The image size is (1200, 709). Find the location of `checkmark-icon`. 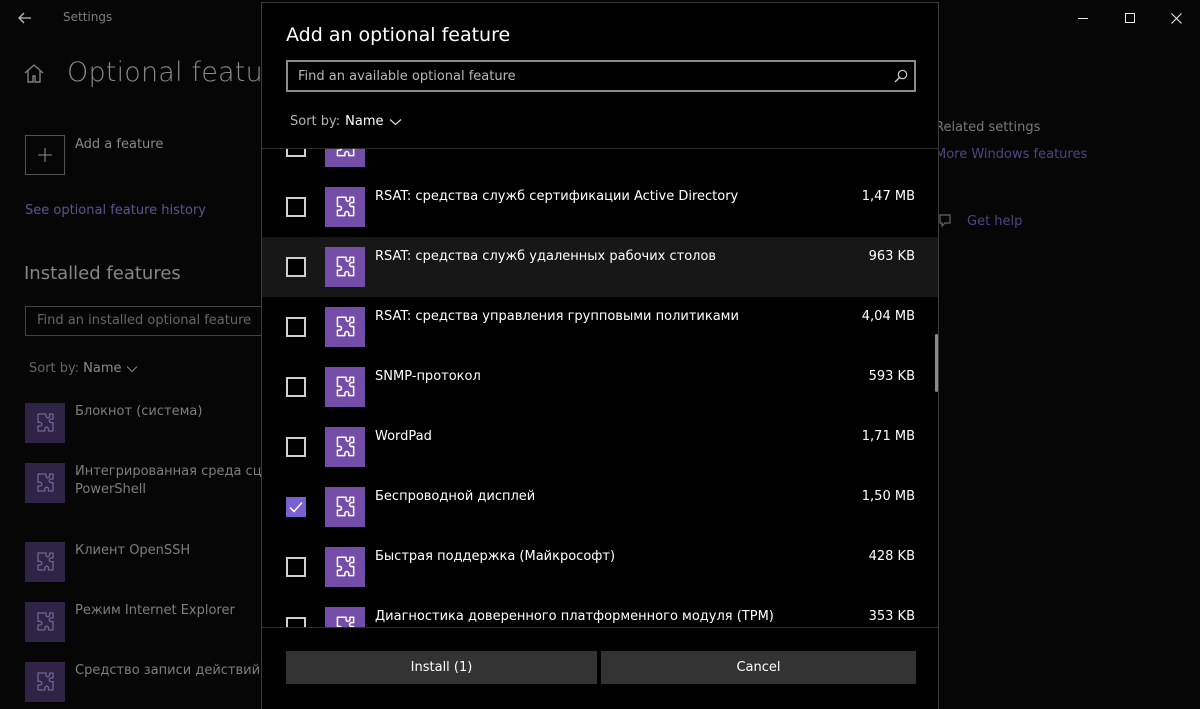

checkmark-icon is located at coordinates (296, 507).